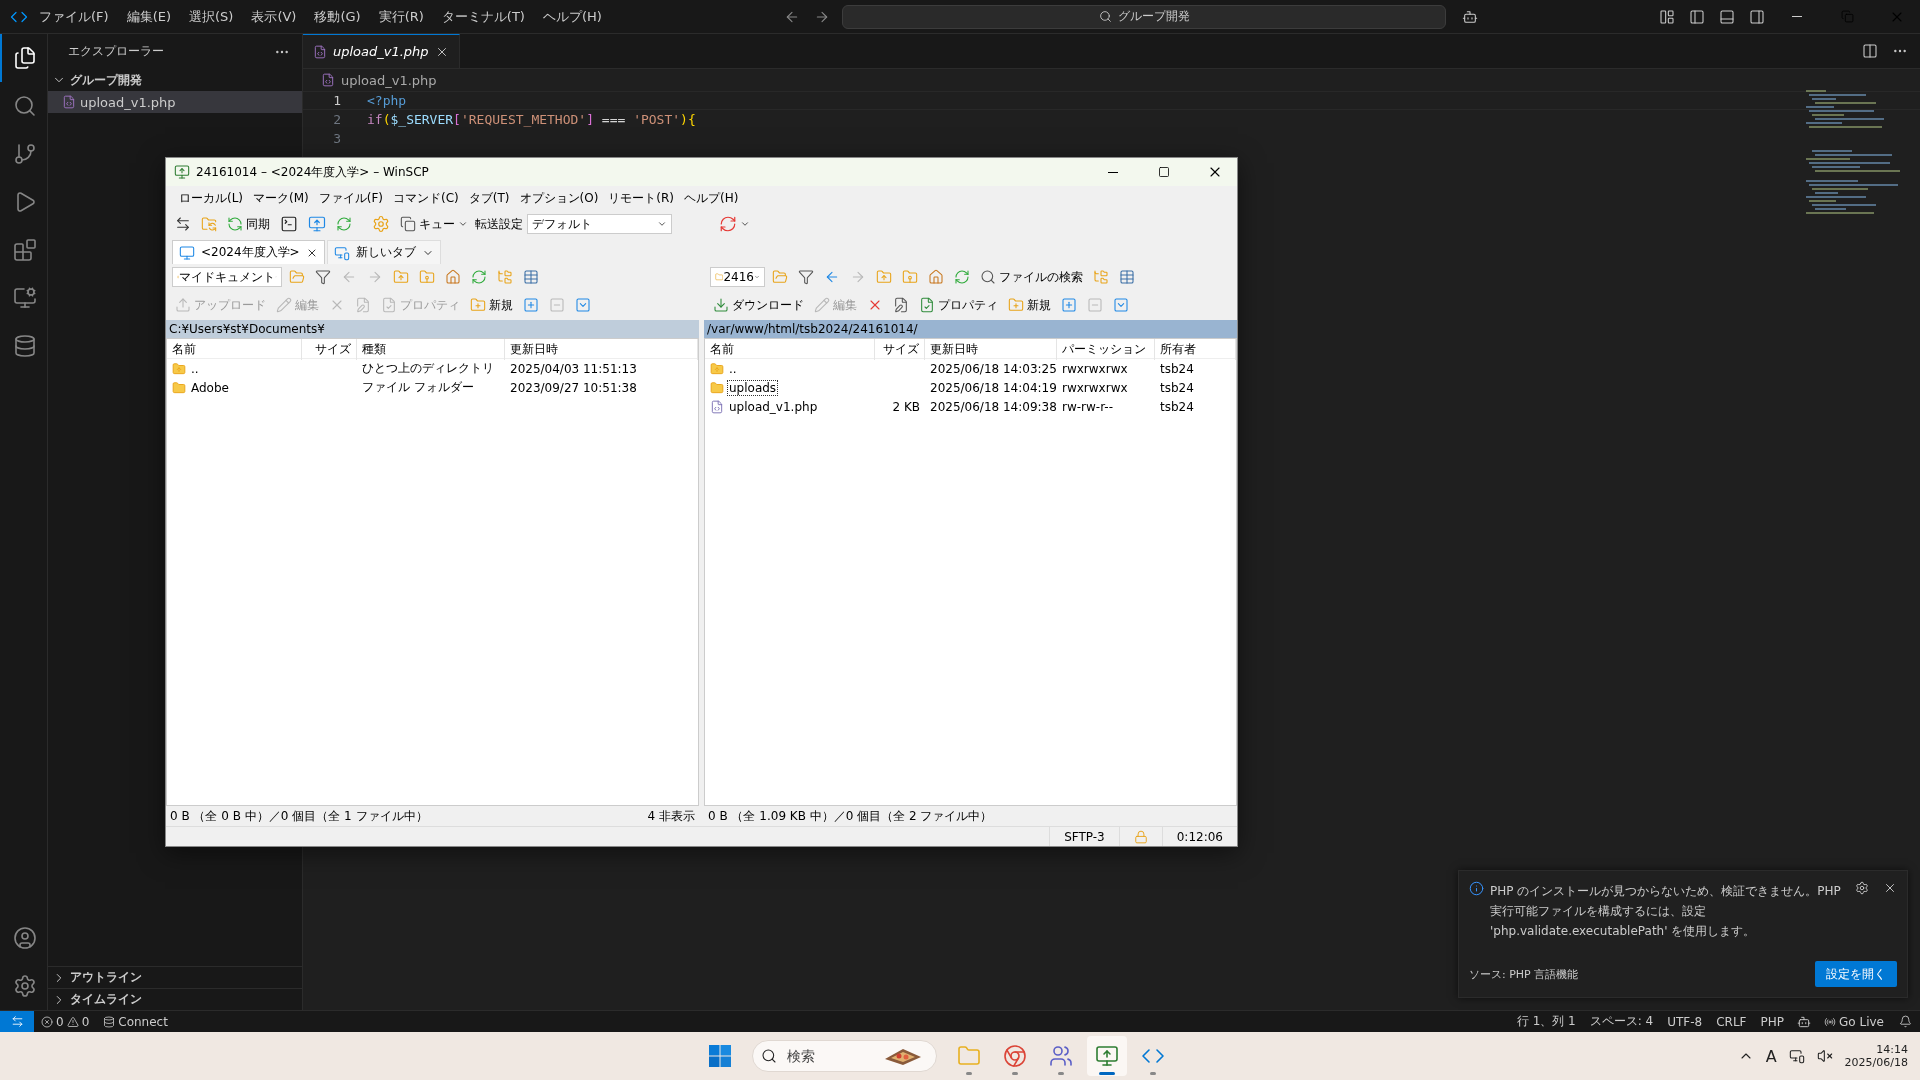 The height and width of the screenshot is (1080, 1920). I want to click on table-cell-text: 2 KB, so click(906, 406).